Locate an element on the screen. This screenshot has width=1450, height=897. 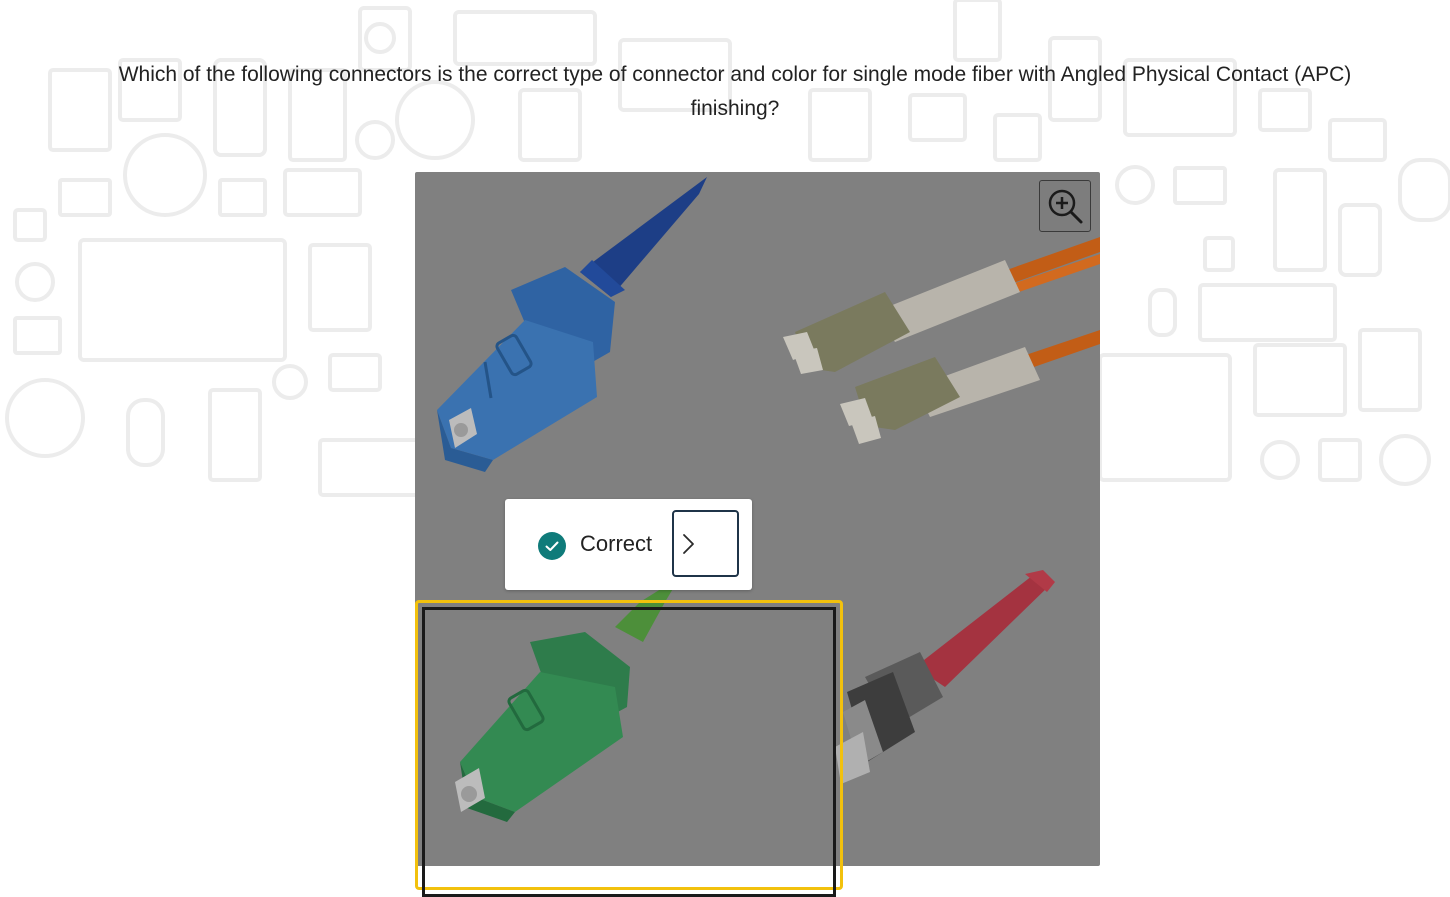
feedback-status-text: Correct is located at coordinates (616, 543).